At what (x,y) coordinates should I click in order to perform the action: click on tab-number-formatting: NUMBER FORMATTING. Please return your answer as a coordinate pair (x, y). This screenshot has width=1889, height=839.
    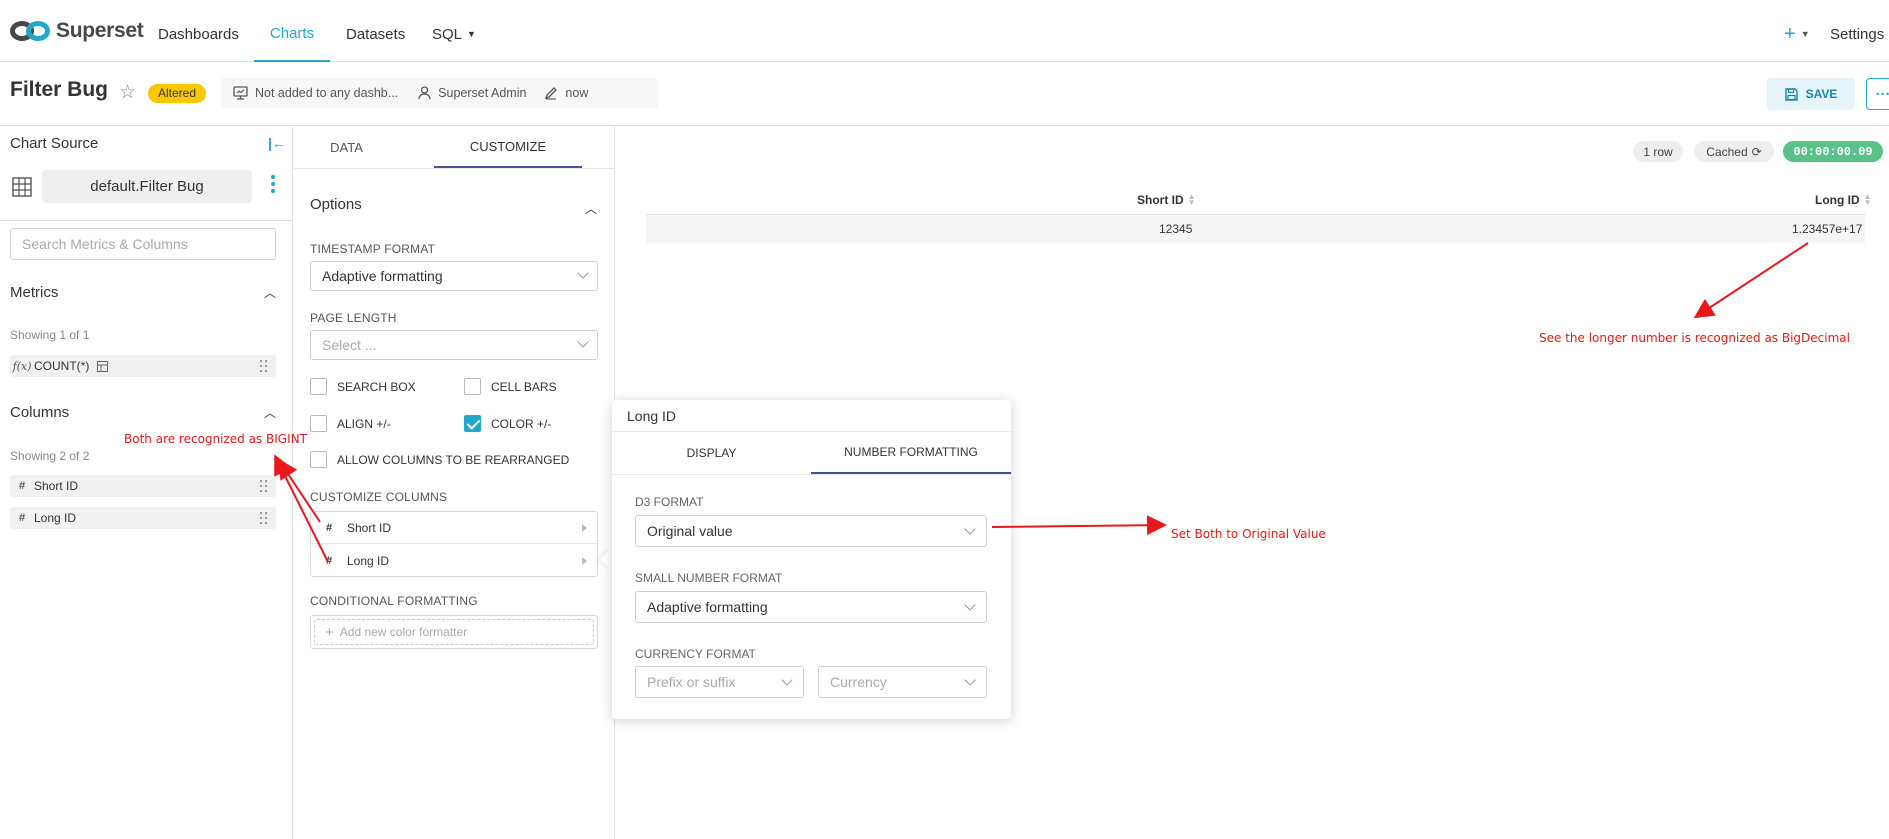
    Looking at the image, I should click on (911, 453).